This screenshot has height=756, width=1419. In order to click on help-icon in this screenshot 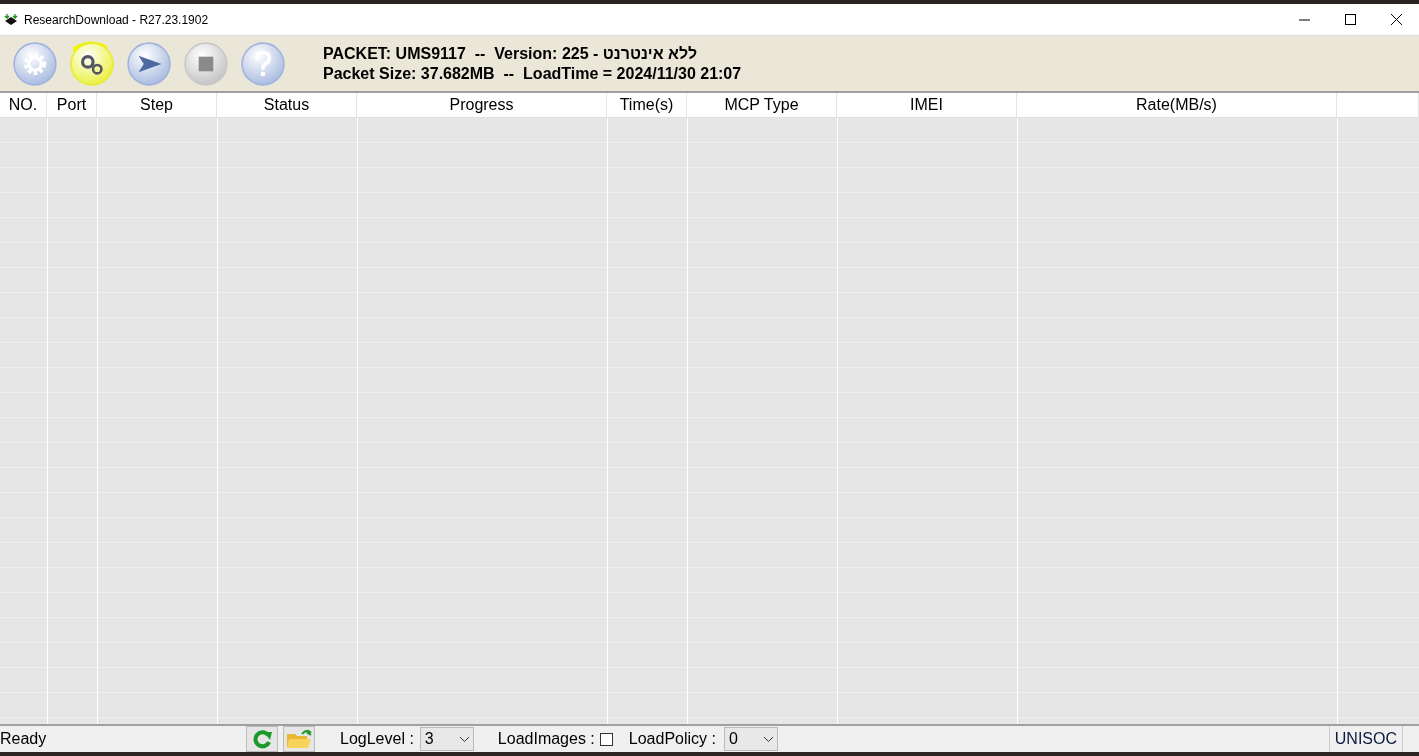, I will do `click(263, 63)`.